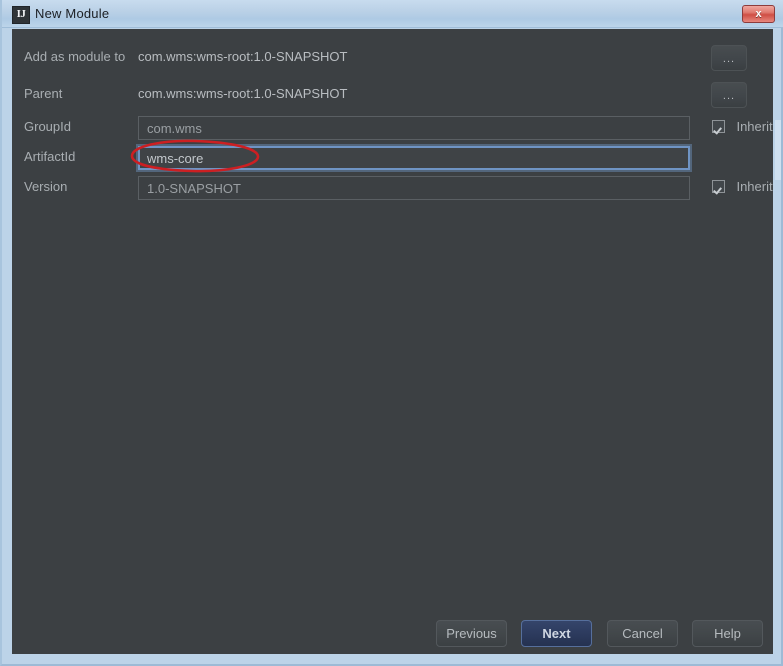 The height and width of the screenshot is (666, 783). I want to click on form-row-artifact-id: ArtifactId, so click(392, 158).